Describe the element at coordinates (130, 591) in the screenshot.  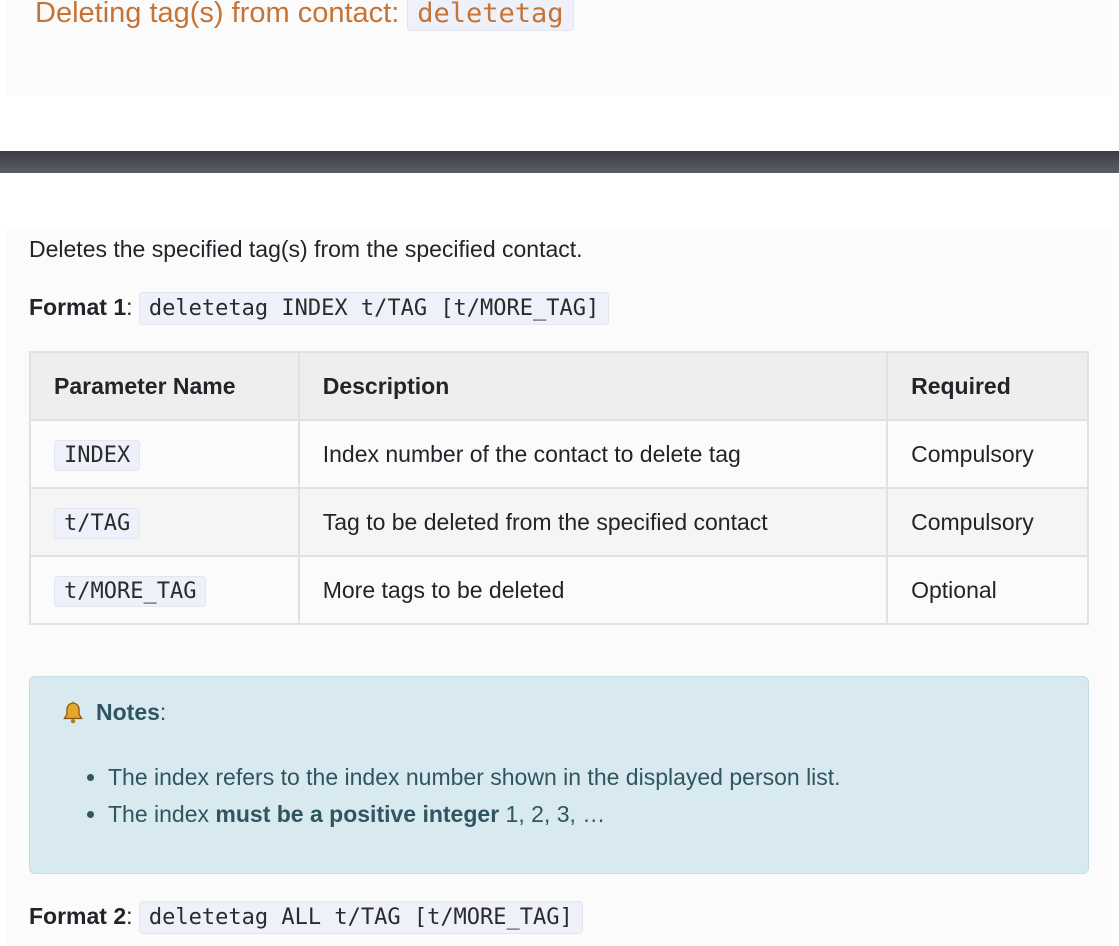
I see `param-code: t/MORE_TAG` at that location.